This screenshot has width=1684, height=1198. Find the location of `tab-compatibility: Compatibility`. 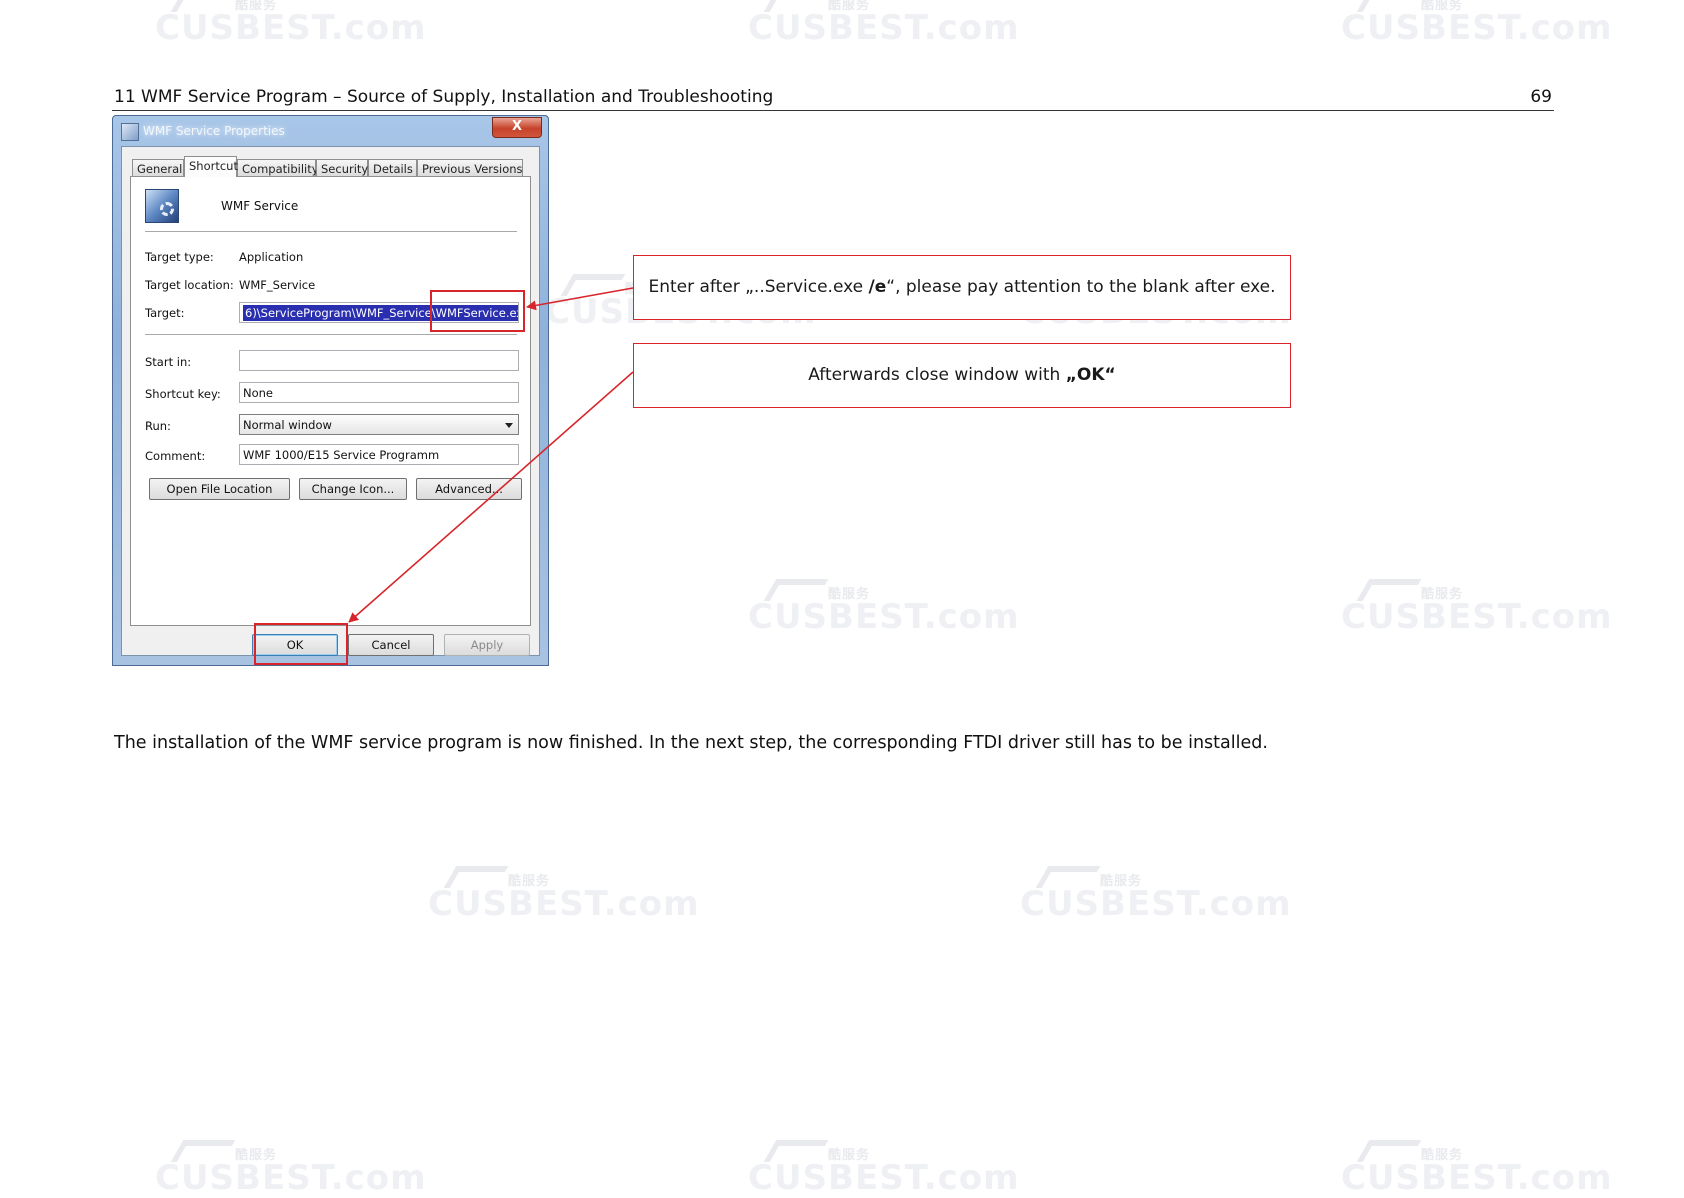

tab-compatibility: Compatibility is located at coordinates (278, 167).